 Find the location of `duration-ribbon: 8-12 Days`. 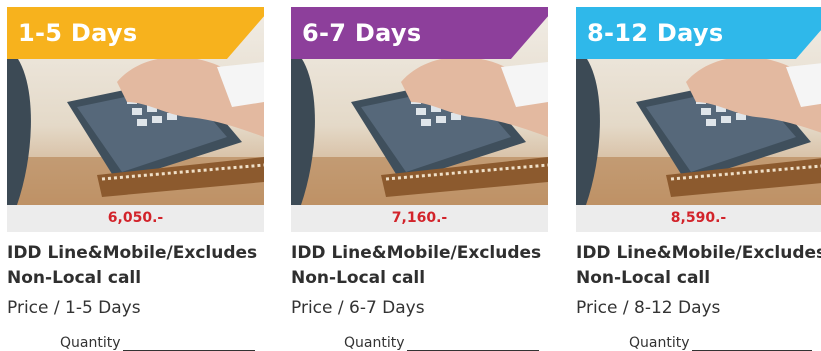

duration-ribbon: 8-12 Days is located at coordinates (698, 33).